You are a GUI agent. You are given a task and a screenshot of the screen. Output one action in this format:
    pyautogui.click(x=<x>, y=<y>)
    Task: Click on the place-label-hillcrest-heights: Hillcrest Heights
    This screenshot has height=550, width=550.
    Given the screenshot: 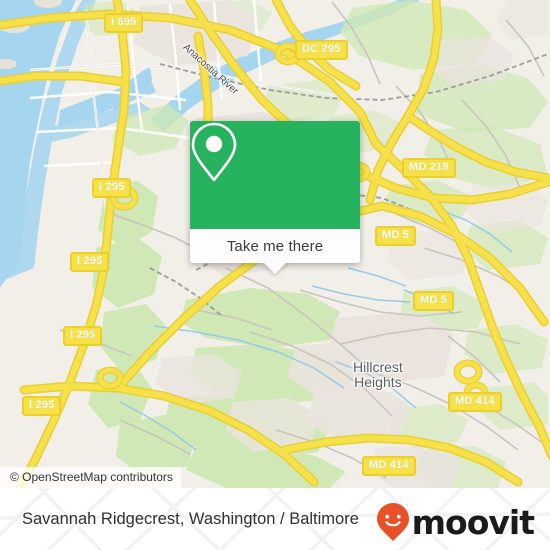 What is the action you would take?
    pyautogui.click(x=378, y=375)
    